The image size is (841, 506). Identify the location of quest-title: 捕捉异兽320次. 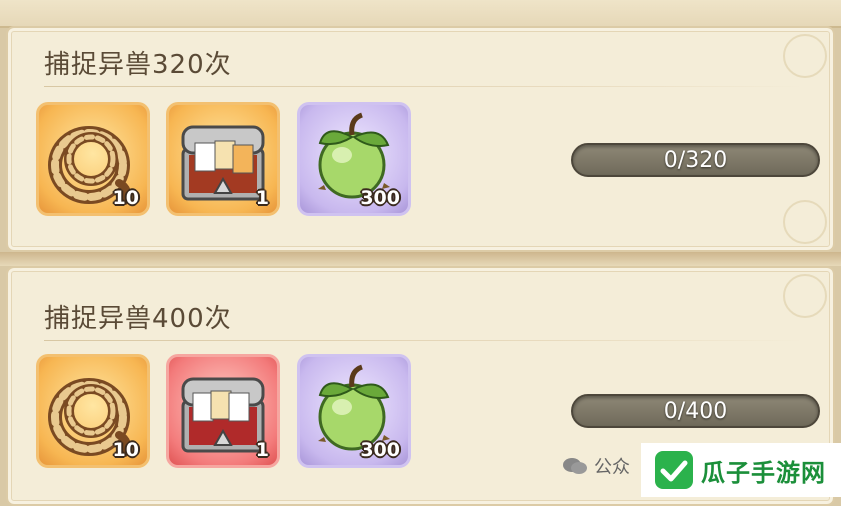
(138, 65).